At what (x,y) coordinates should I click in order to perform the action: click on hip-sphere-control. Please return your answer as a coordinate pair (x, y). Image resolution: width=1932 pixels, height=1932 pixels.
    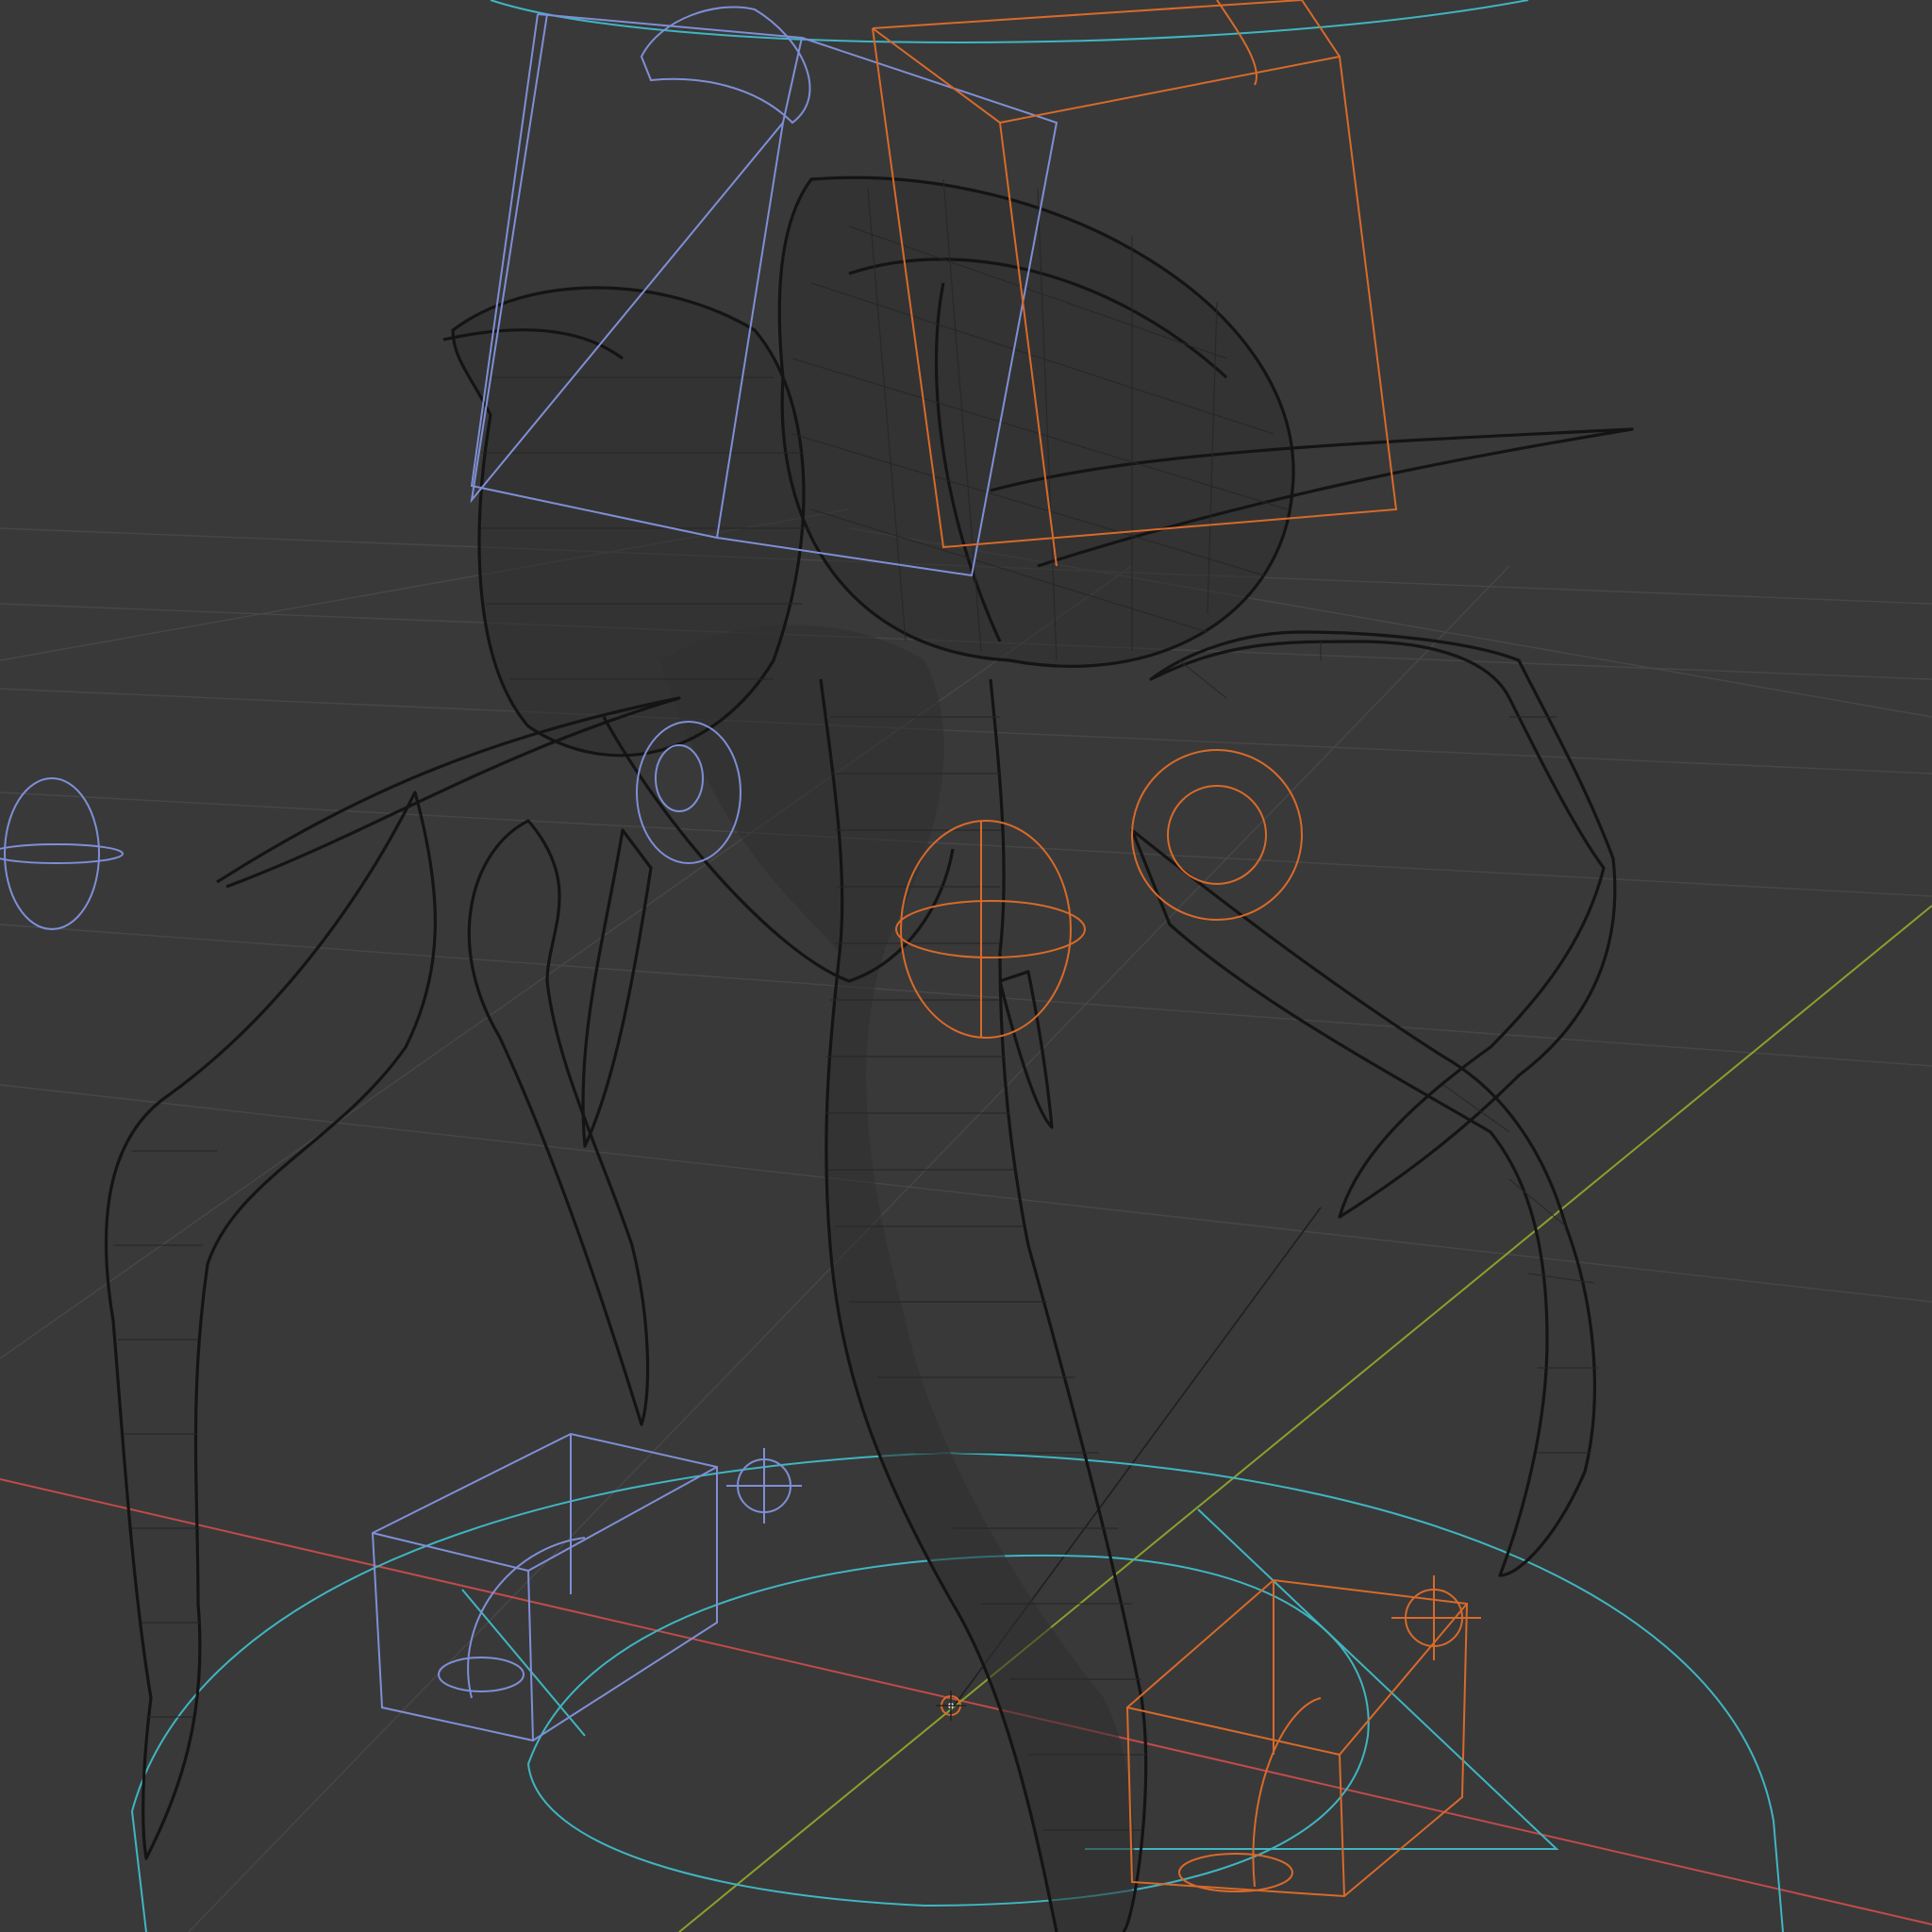
    Looking at the image, I should click on (991, 930).